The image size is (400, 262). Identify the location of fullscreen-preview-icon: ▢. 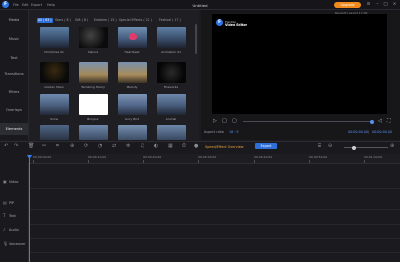
(234, 121).